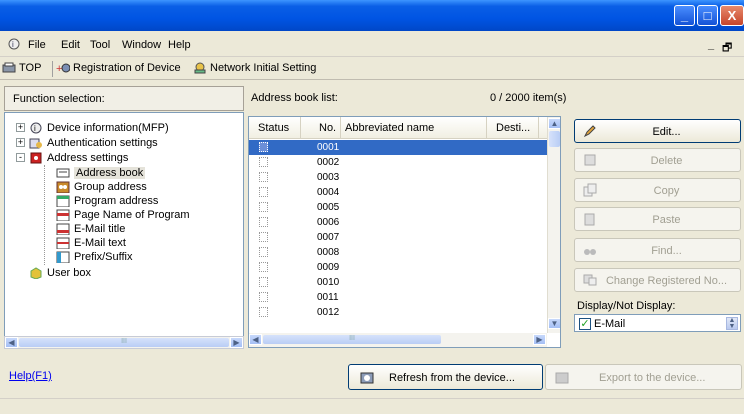 Image resolution: width=744 pixels, height=414 pixels. I want to click on tree-item-auth: Authentication settings, so click(93, 142).